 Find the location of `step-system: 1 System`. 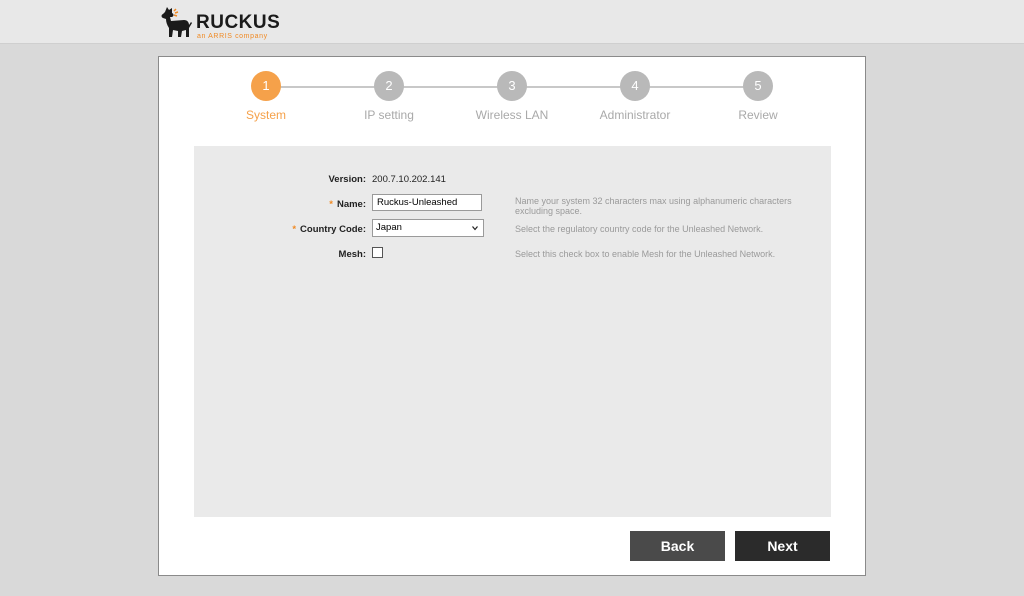

step-system: 1 System is located at coordinates (266, 96).